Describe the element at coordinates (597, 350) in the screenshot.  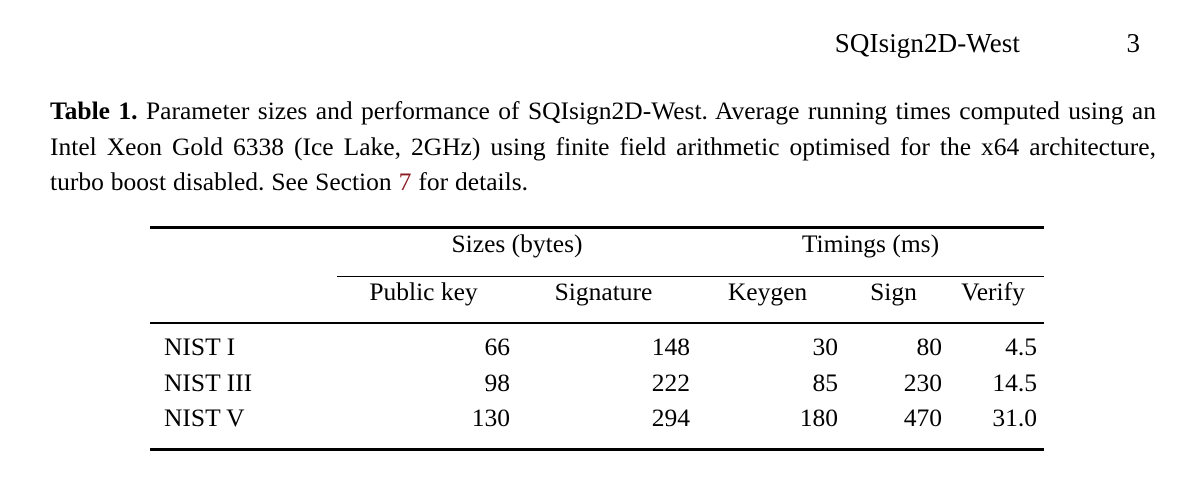
I see `table-row: NIST I 66 148 30 80 4.5` at that location.